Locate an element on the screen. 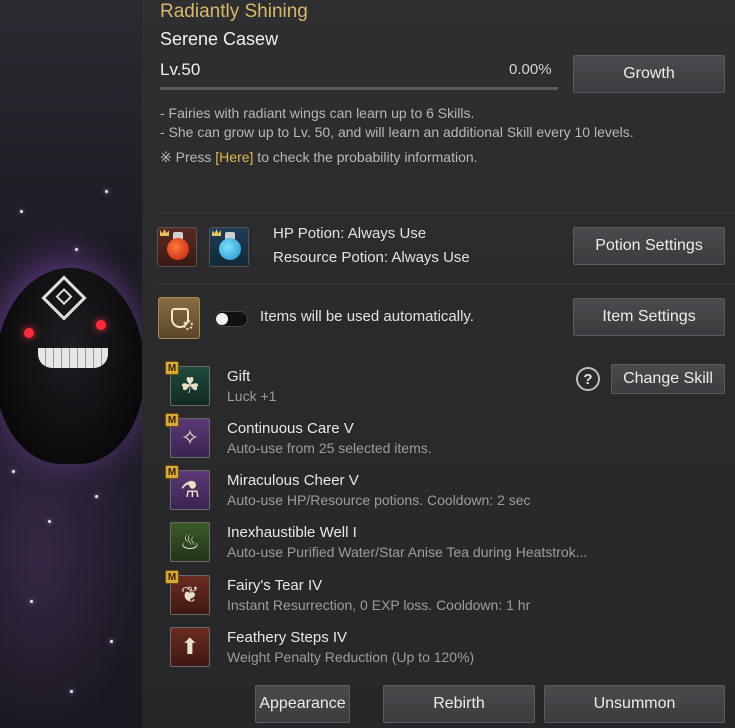 This screenshot has width=735, height=728. pet-emblem-icon is located at coordinates (64, 298).